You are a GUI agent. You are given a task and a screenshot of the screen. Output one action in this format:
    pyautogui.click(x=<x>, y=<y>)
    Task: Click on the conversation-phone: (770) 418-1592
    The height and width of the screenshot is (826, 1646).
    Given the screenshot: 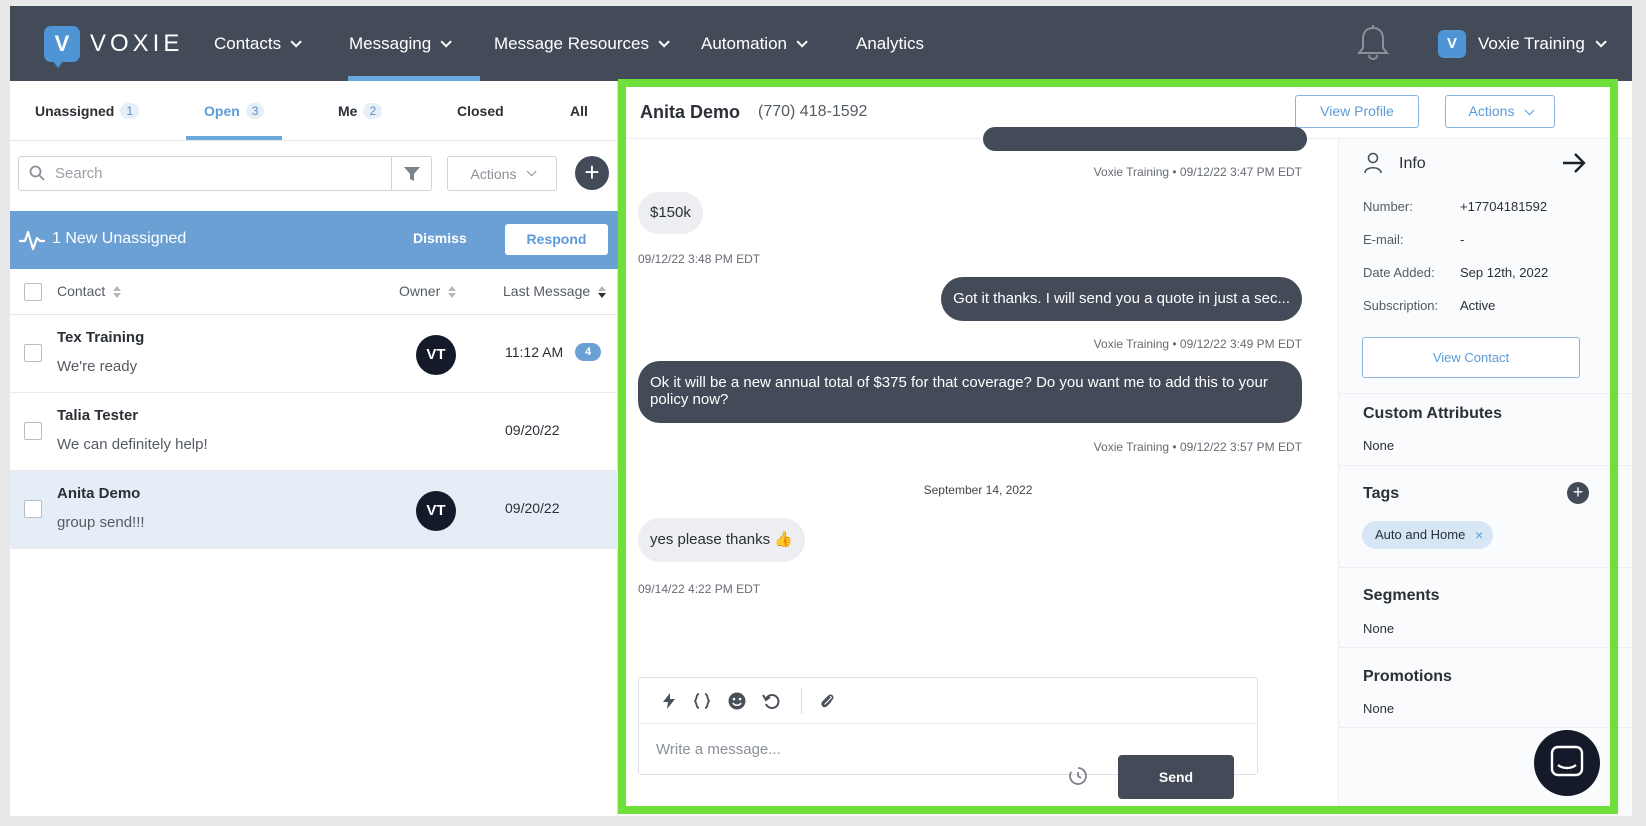 What is the action you would take?
    pyautogui.click(x=813, y=111)
    